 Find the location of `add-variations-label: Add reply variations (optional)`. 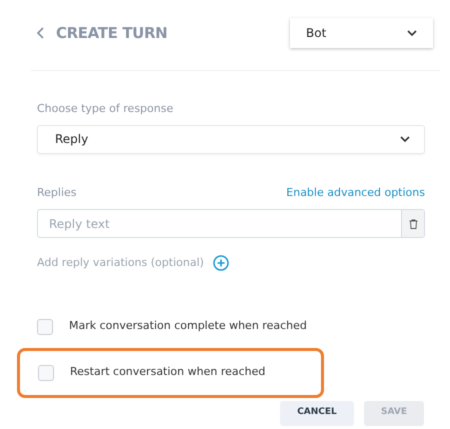

add-variations-label: Add reply variations (optional) is located at coordinates (120, 263).